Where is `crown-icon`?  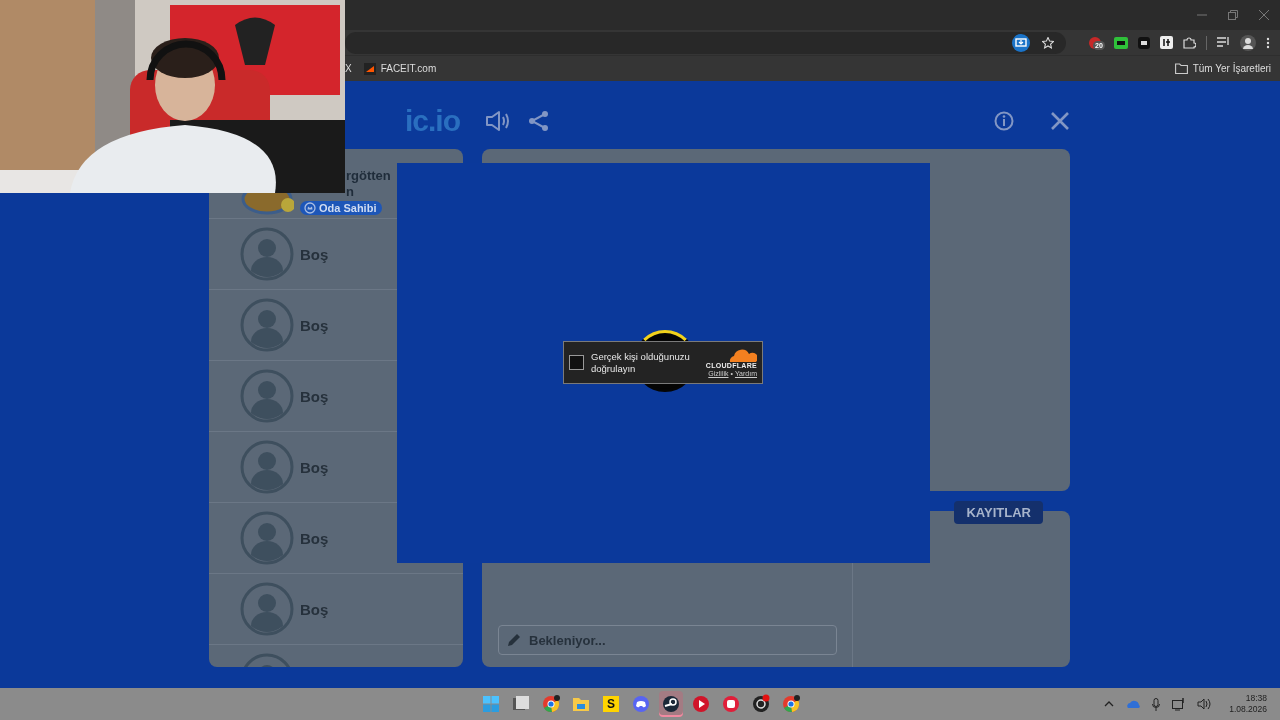
crown-icon is located at coordinates (310, 208).